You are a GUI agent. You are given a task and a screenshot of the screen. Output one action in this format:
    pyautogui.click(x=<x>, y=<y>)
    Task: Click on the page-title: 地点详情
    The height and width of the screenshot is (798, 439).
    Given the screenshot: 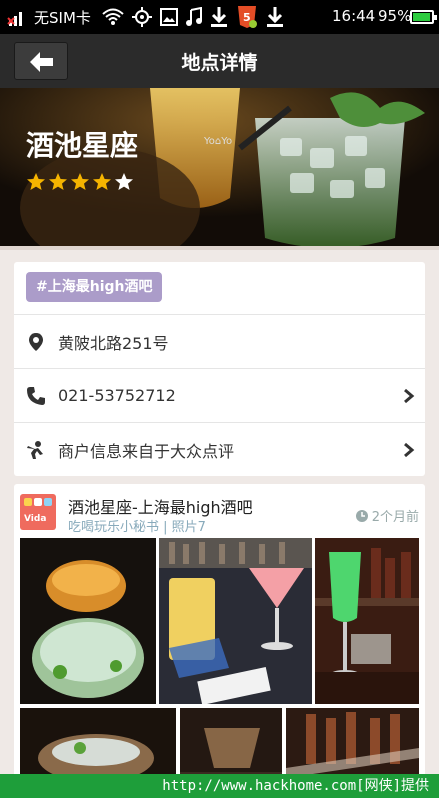 What is the action you would take?
    pyautogui.click(x=219, y=63)
    